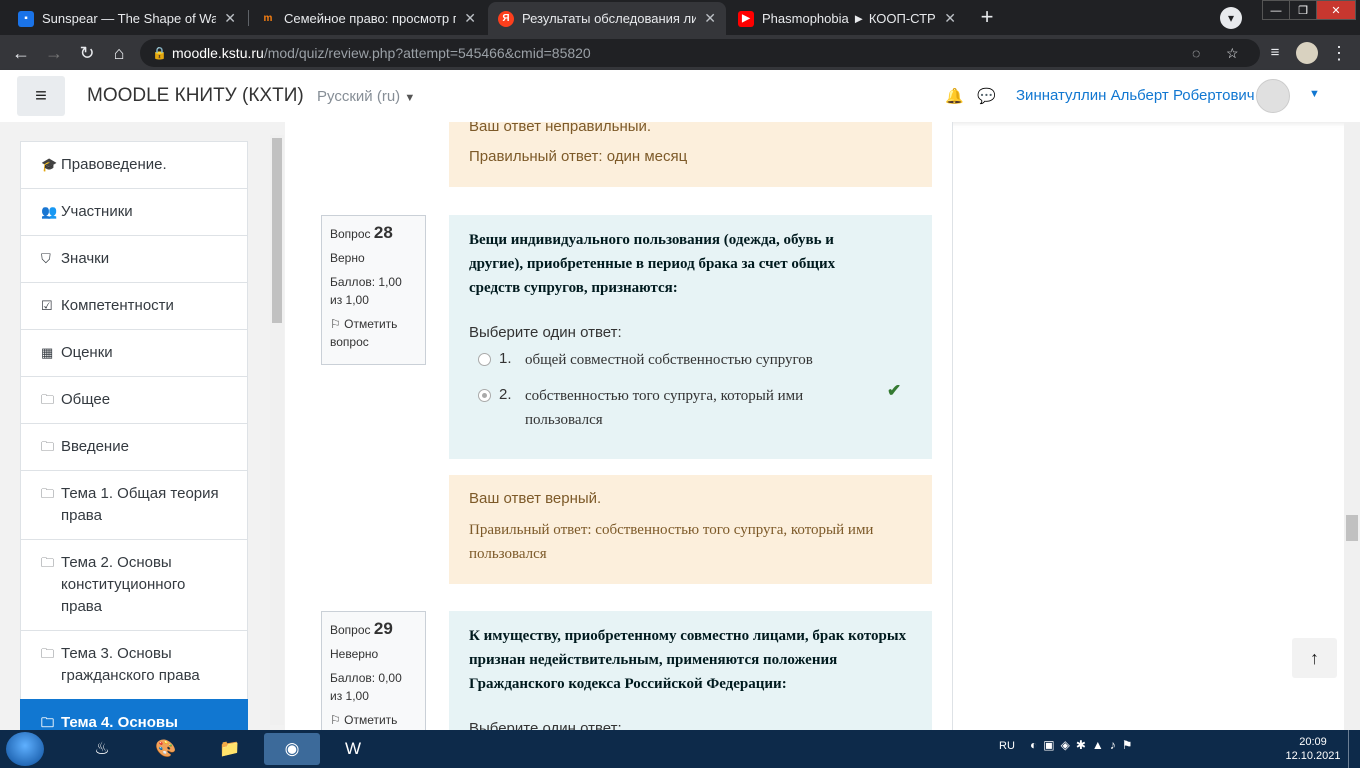 This screenshot has width=1360, height=768. Describe the element at coordinates (366, 291) in the screenshot. I see `question-grade: Баллов: 1,00 из 1,00` at that location.